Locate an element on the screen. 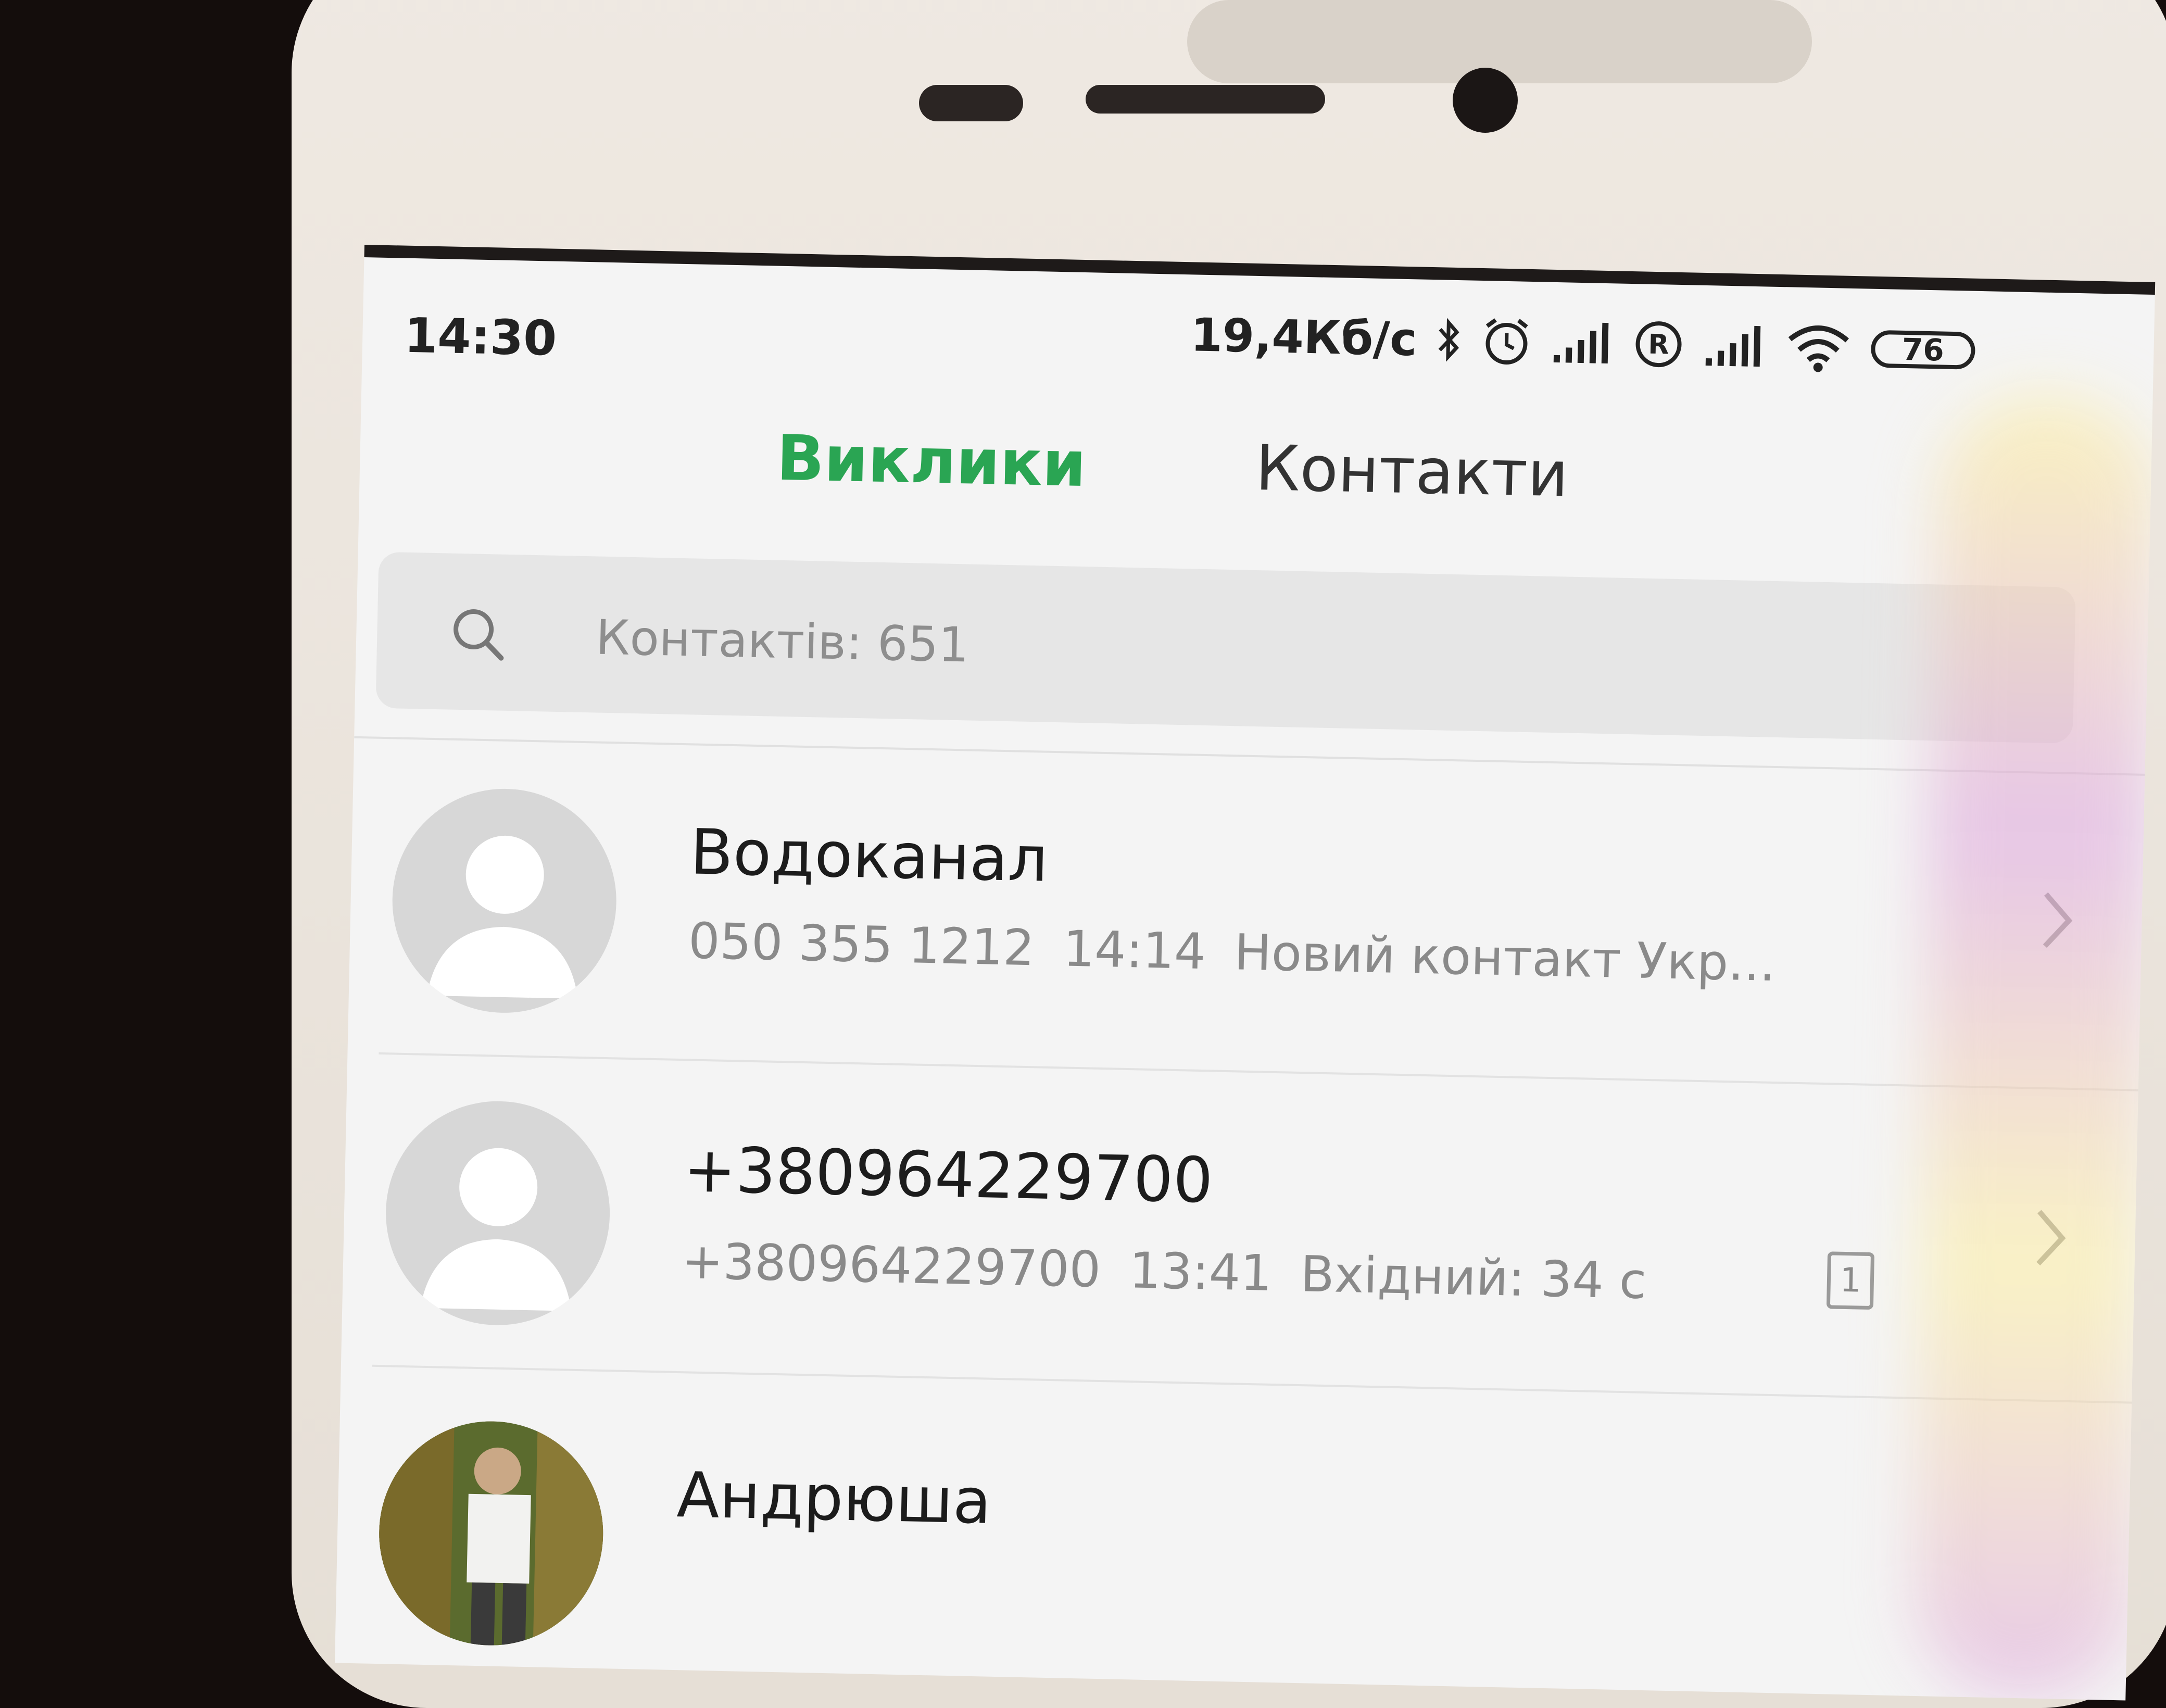  search-bar: Контактів: 651 is located at coordinates (1225, 647).